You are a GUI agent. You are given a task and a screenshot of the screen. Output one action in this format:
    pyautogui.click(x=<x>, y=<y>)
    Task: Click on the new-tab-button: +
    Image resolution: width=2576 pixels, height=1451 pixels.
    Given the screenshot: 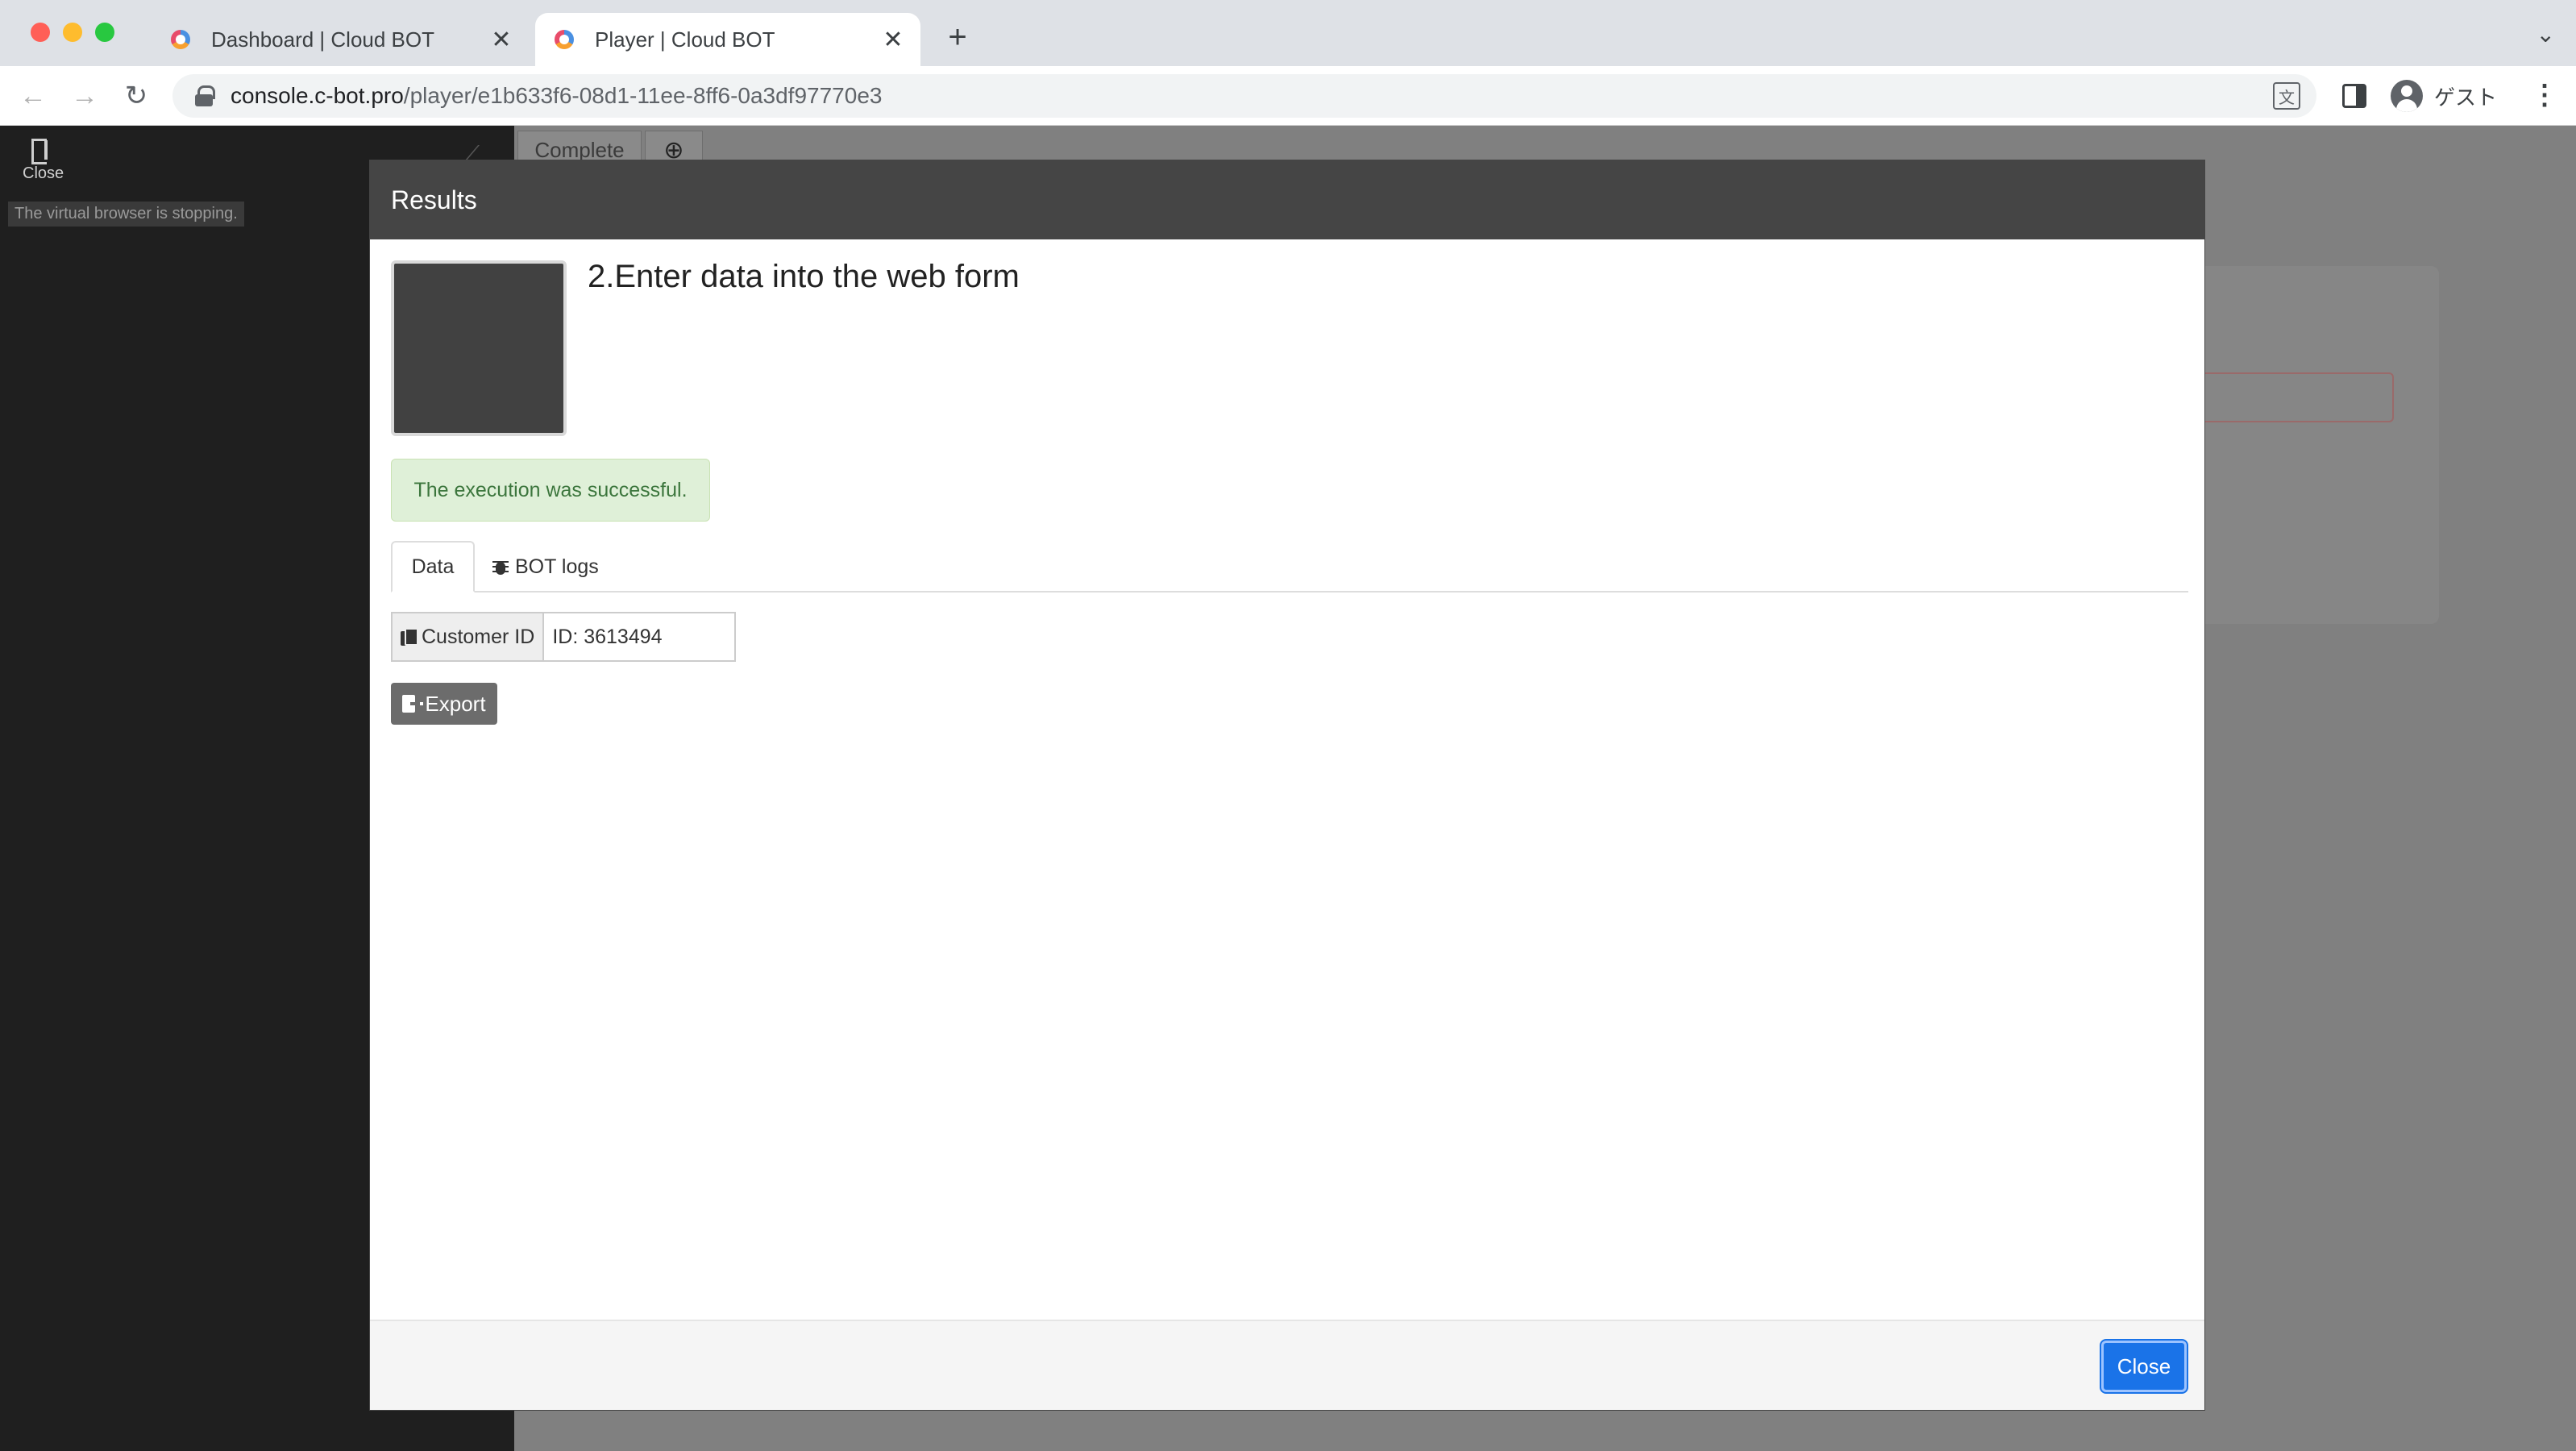 What is the action you would take?
    pyautogui.click(x=957, y=37)
    